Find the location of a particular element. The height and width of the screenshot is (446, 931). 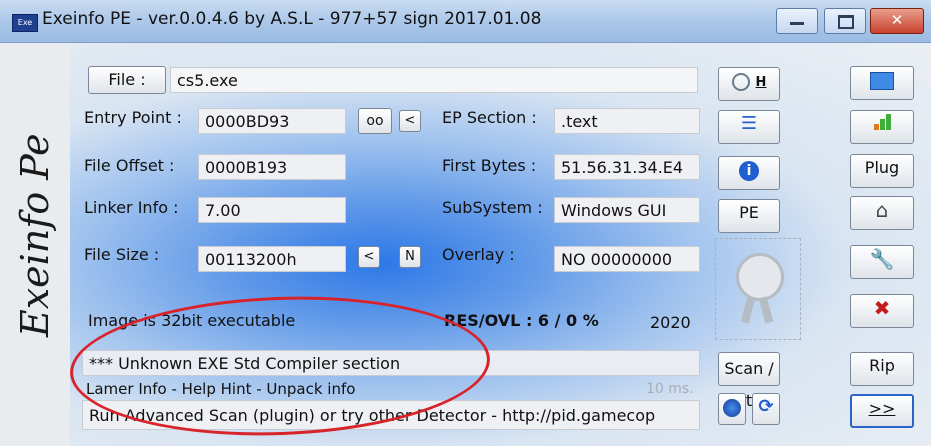

tree-button: ☰ is located at coordinates (749, 127).